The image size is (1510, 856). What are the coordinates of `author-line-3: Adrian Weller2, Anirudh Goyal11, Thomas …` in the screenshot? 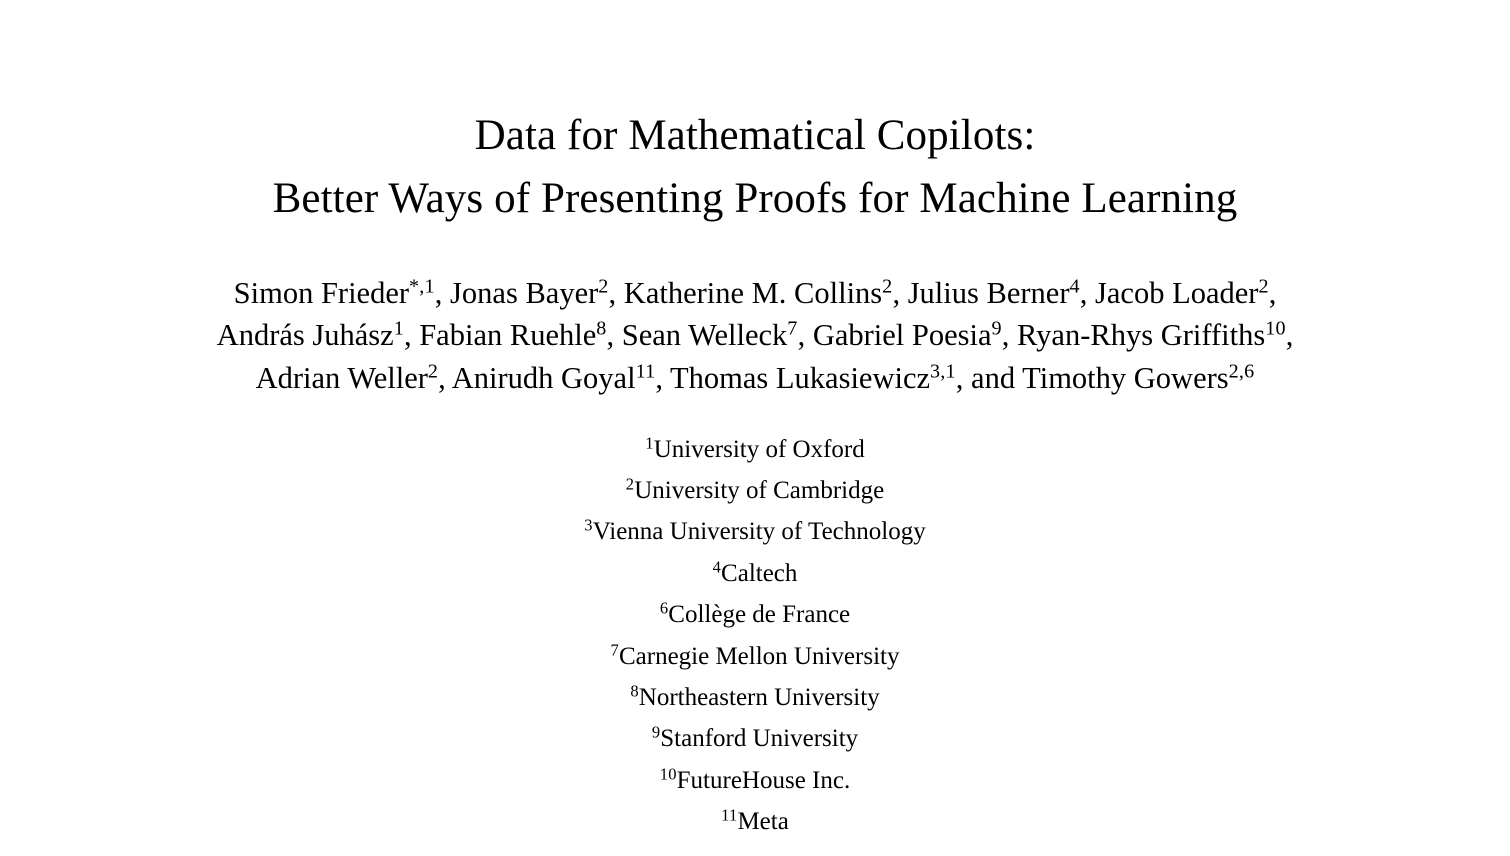 It's located at (755, 377).